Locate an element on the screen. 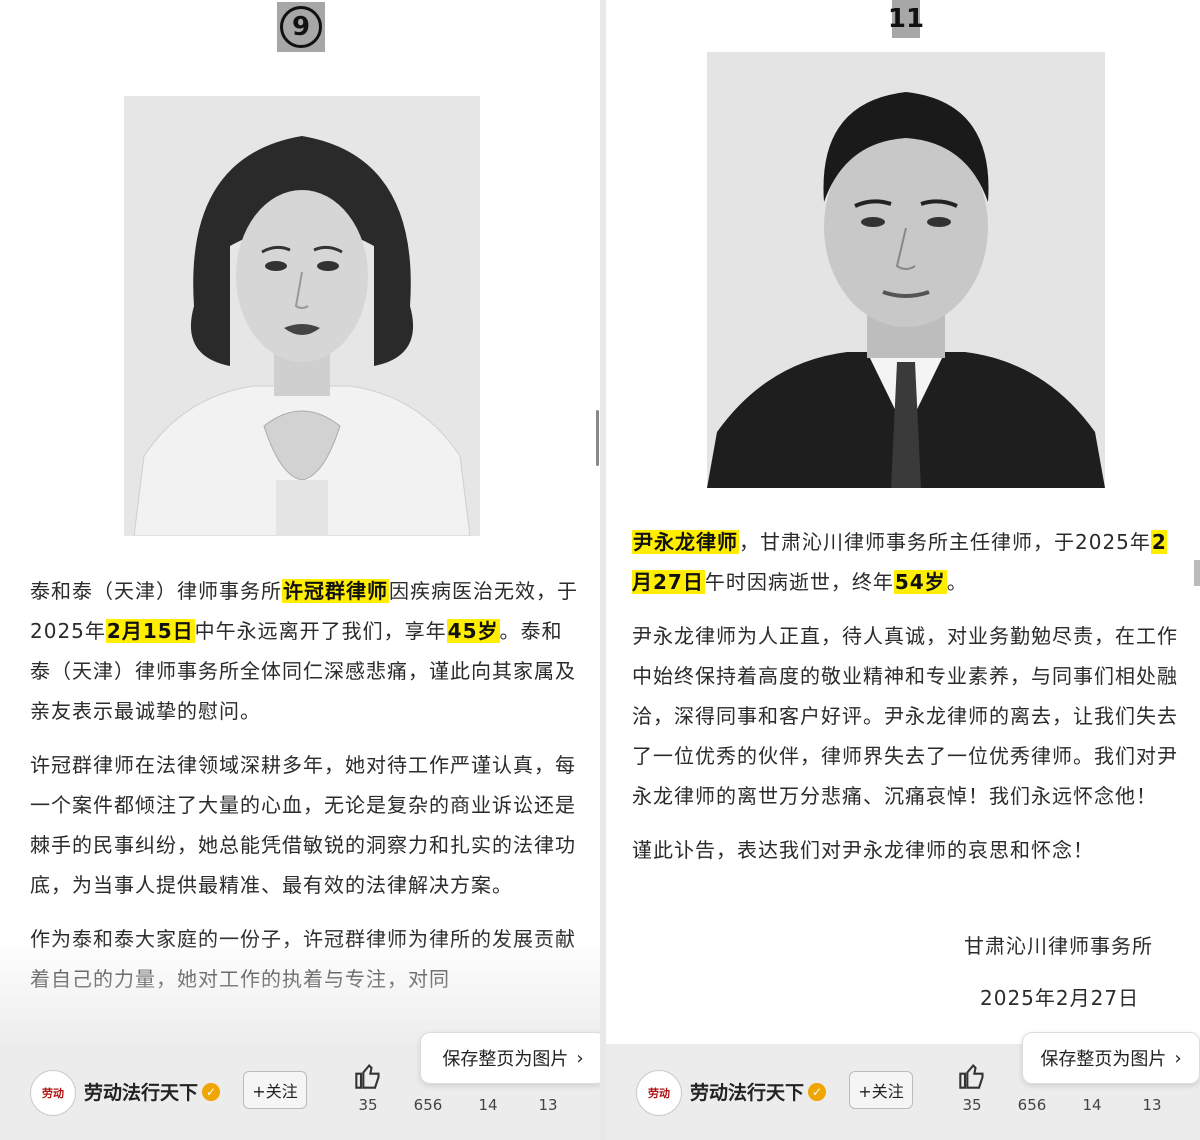  signature-organization: 甘肃沁川律师事务所 is located at coordinates (1058, 946).